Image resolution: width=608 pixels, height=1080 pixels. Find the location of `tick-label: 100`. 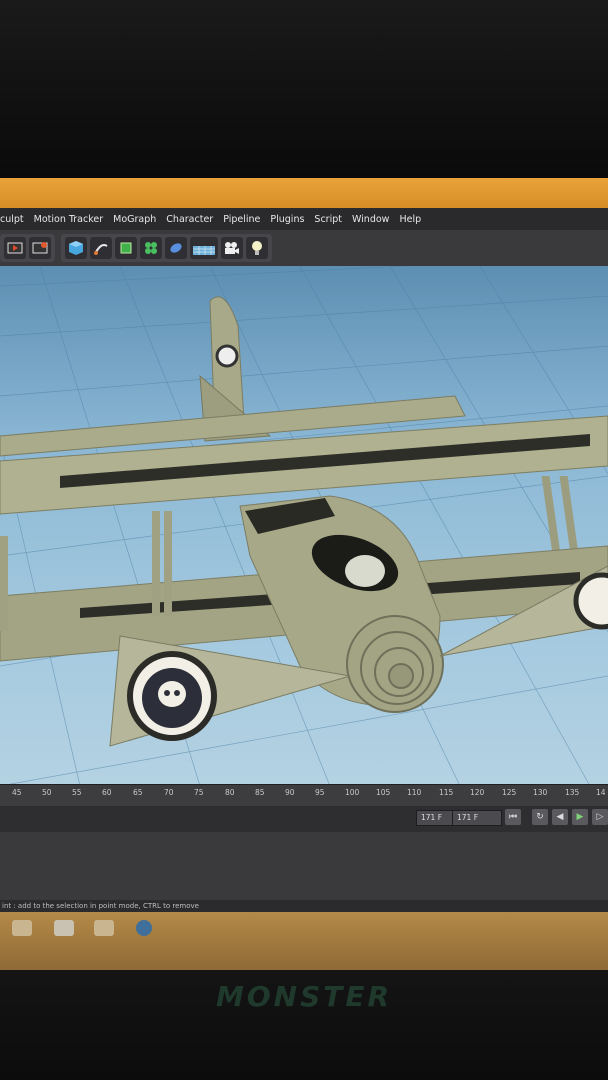

tick-label: 100 is located at coordinates (352, 792).